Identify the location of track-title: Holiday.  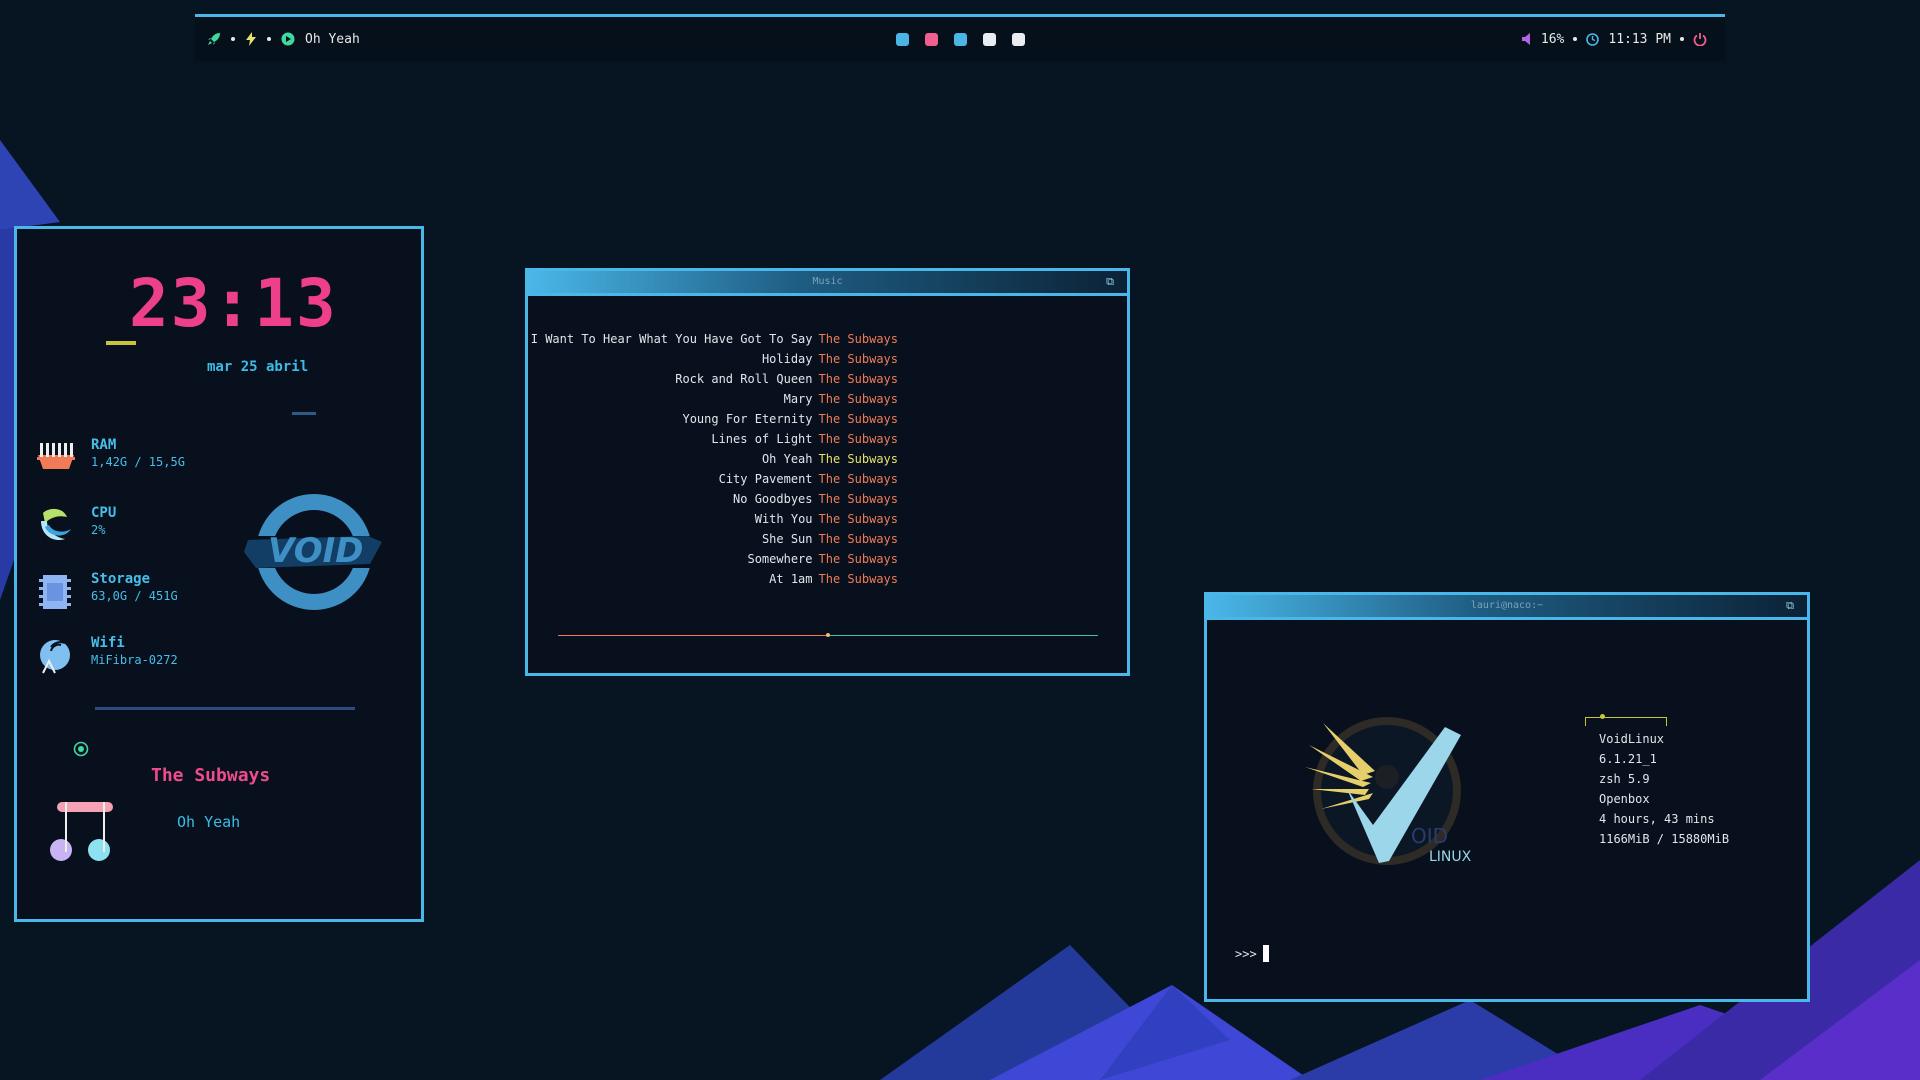
(787, 359).